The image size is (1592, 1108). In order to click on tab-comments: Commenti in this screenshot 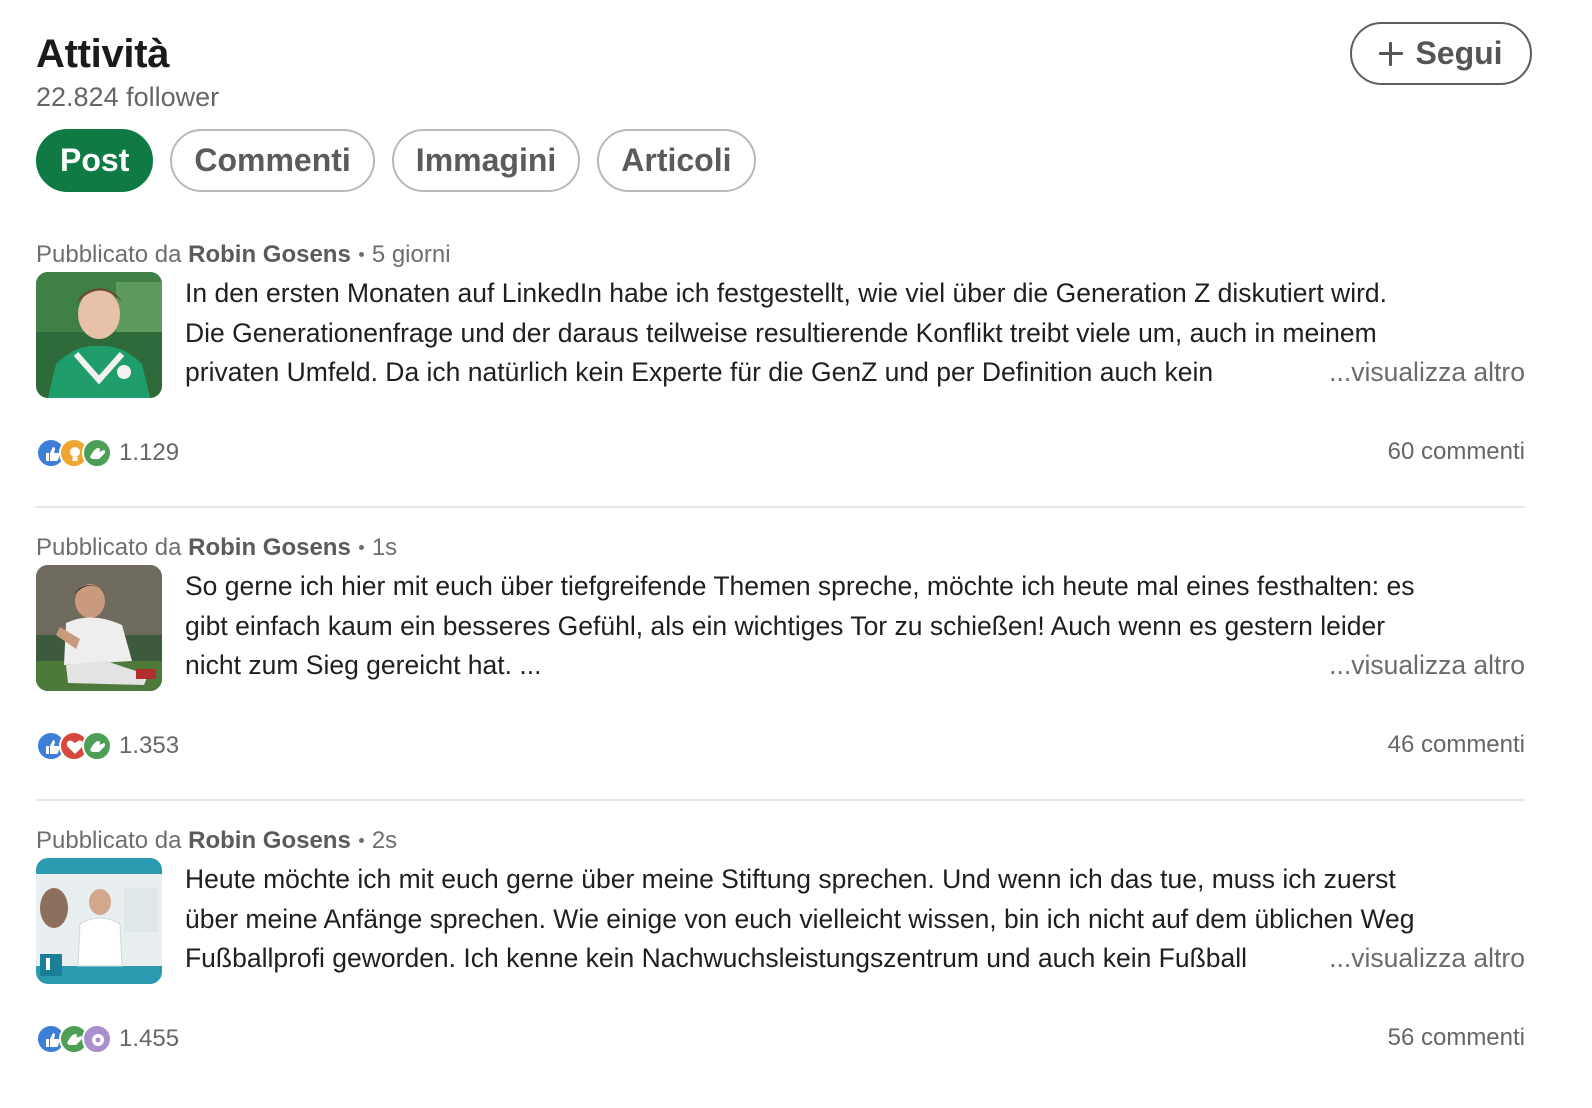, I will do `click(272, 160)`.